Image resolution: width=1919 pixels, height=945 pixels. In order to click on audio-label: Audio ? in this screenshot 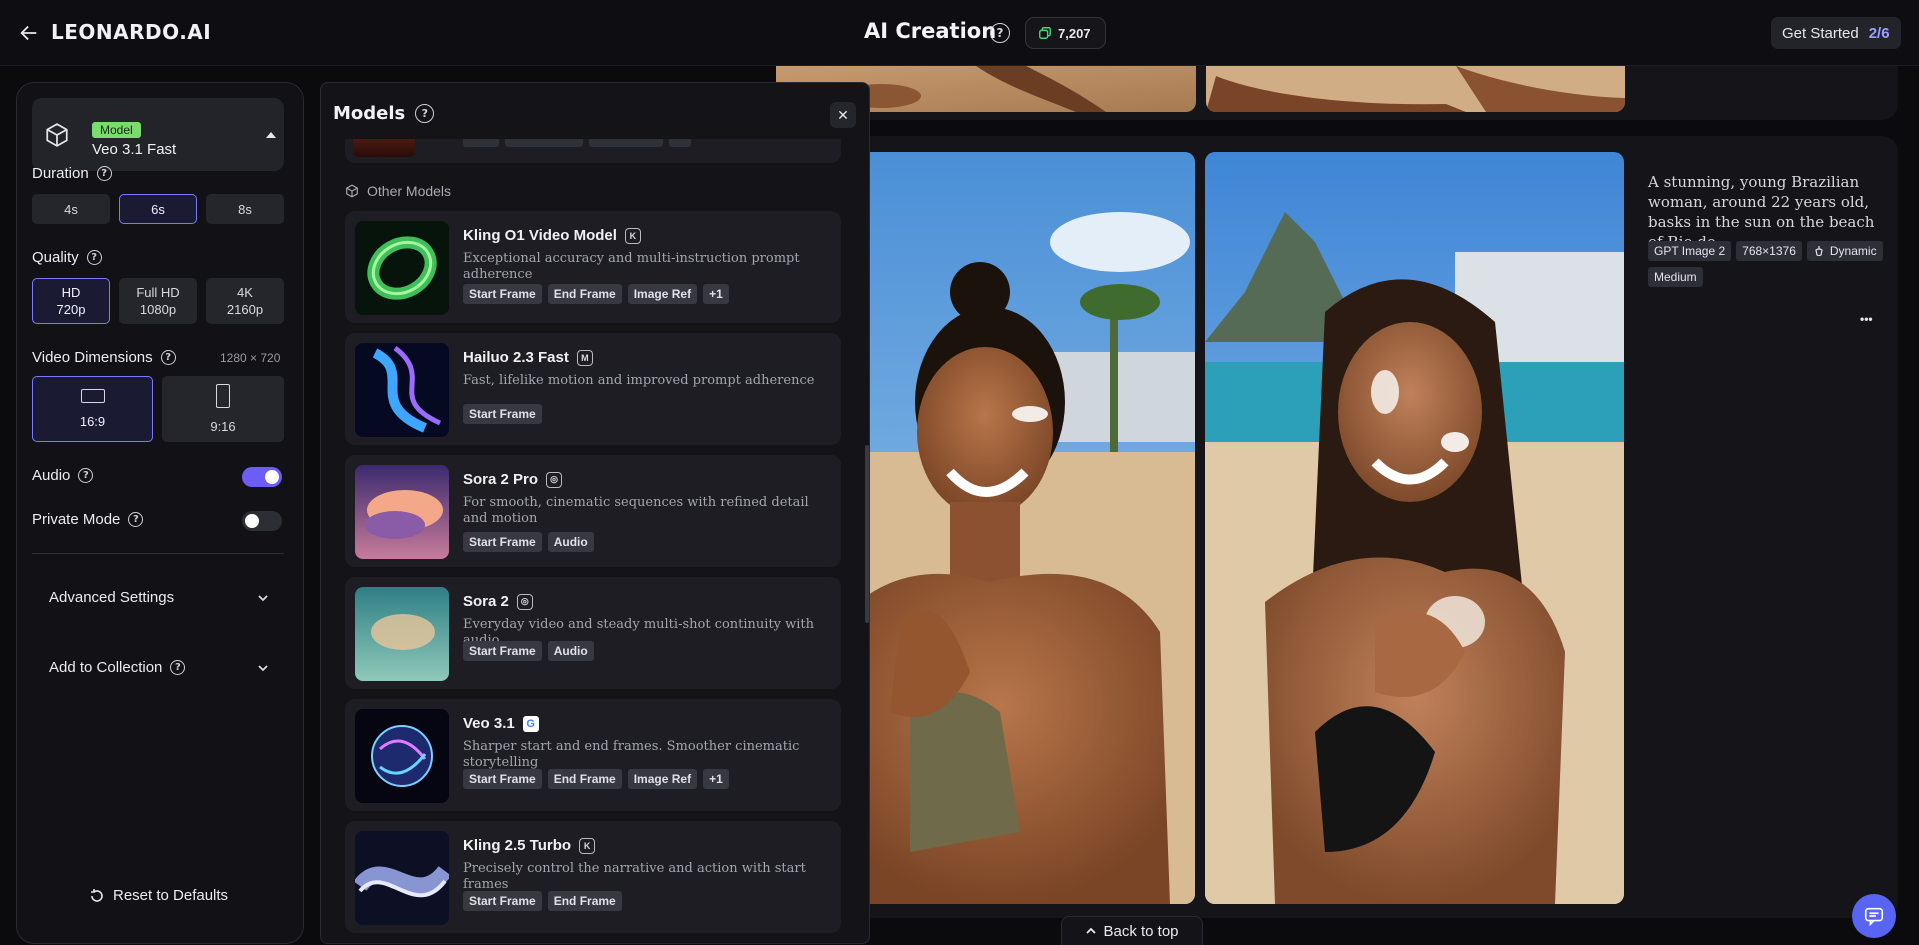, I will do `click(63, 475)`.